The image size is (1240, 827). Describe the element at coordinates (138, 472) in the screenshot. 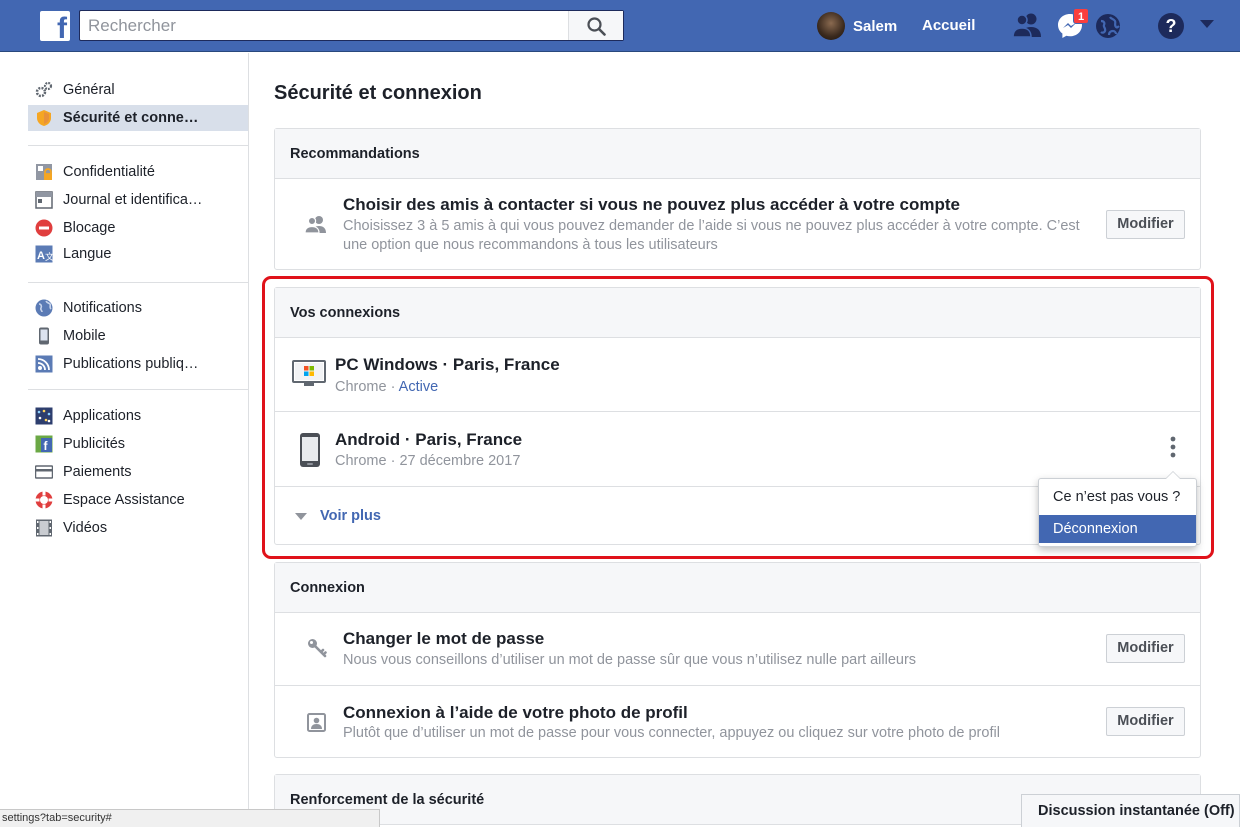

I see `sidebar-item-payments: Paiements` at that location.